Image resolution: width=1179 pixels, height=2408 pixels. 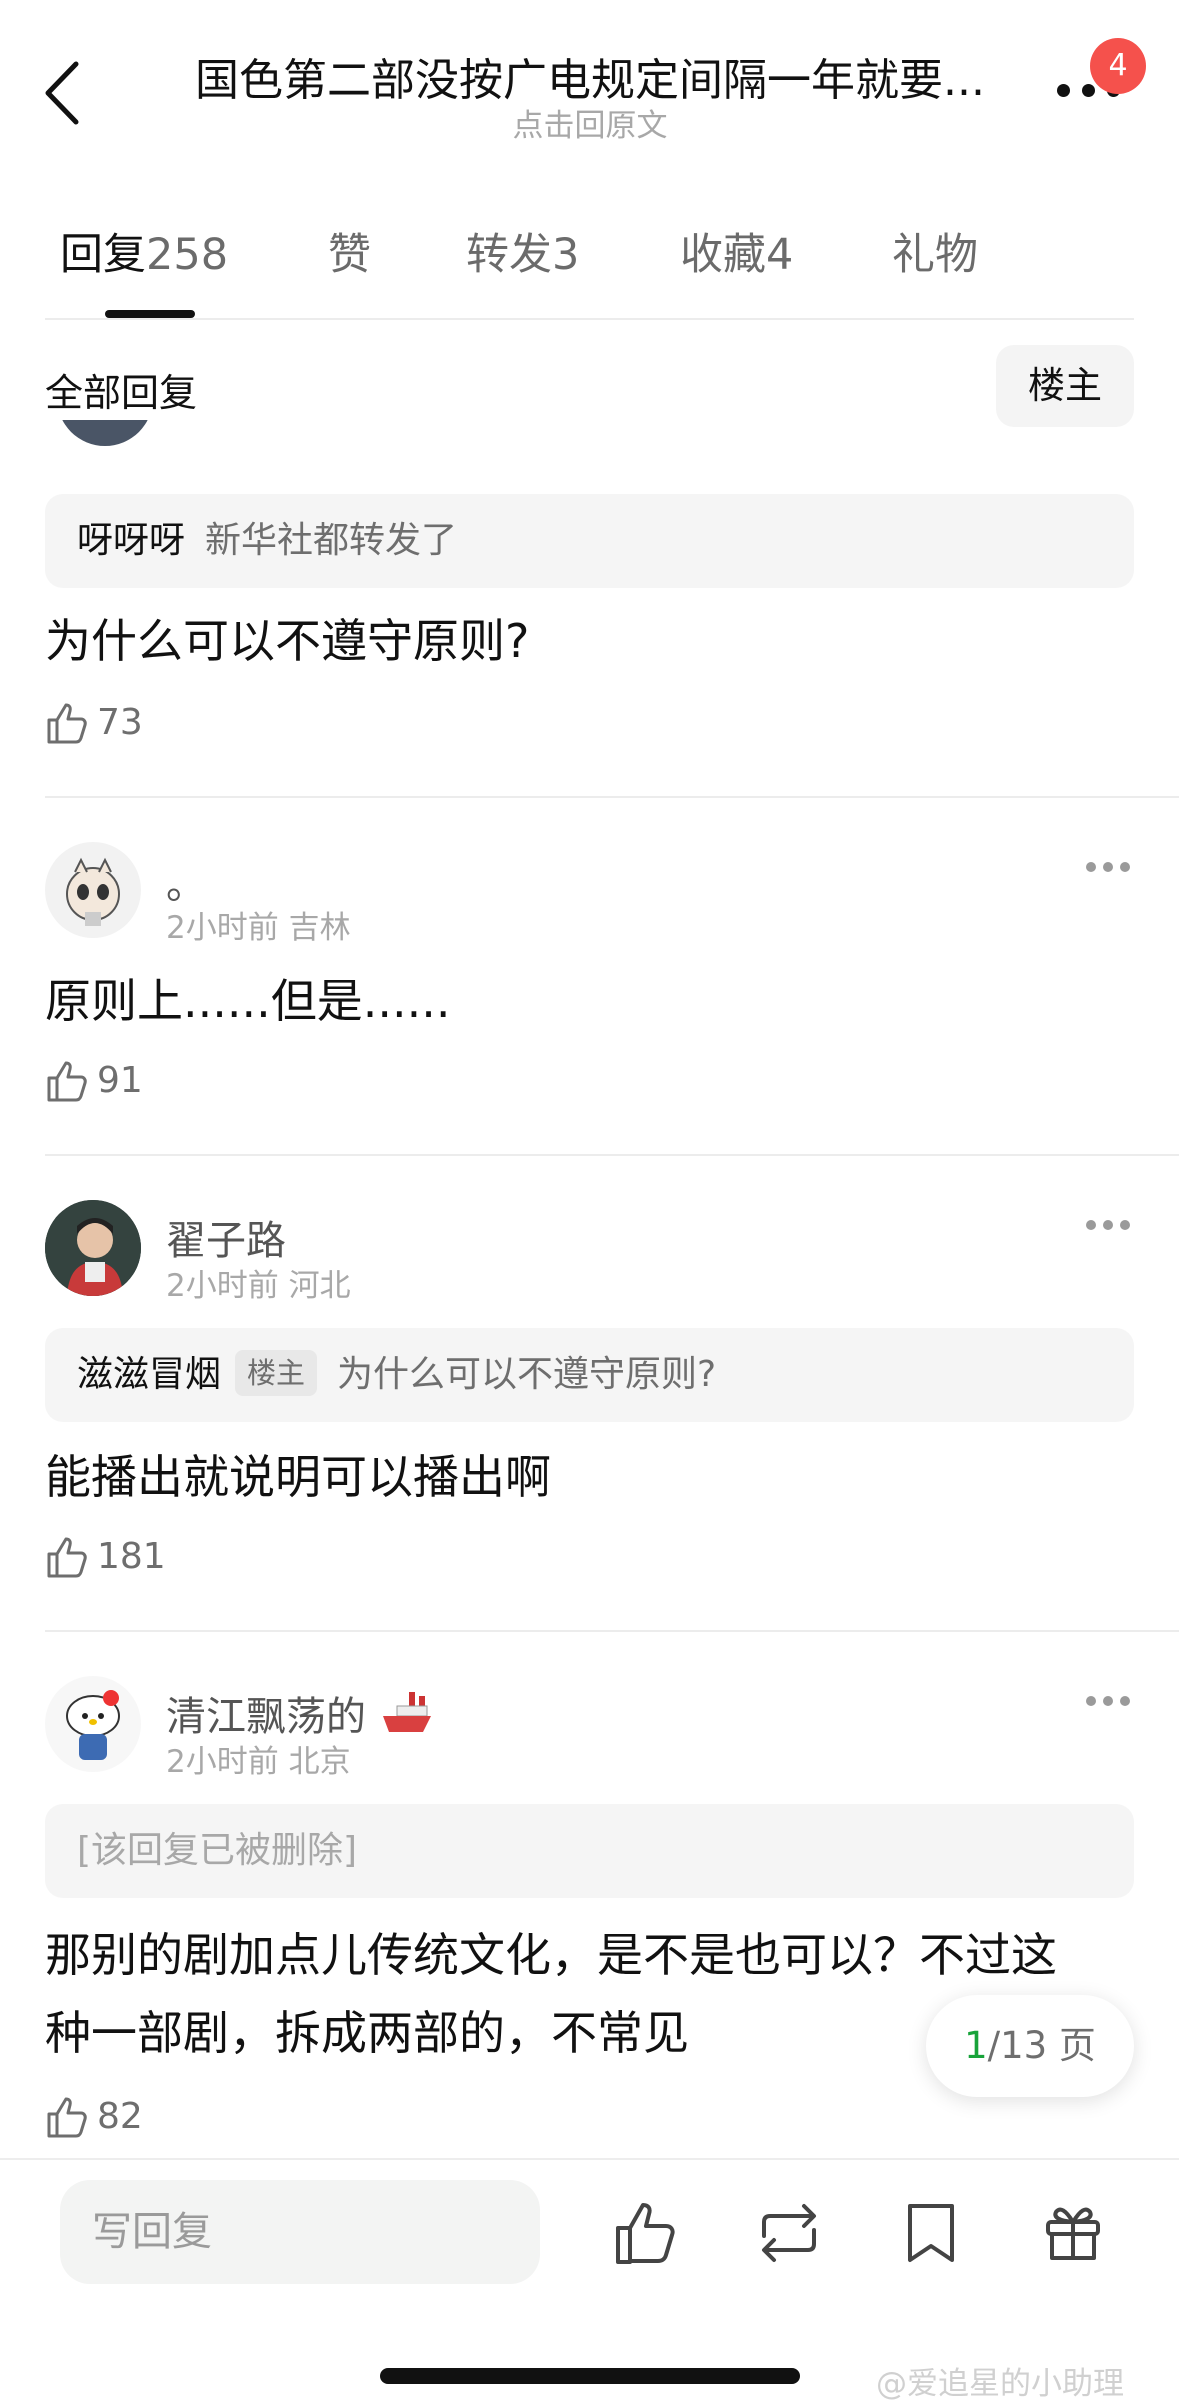 What do you see at coordinates (120, 2116) in the screenshot?
I see `like-count: 82` at bounding box center [120, 2116].